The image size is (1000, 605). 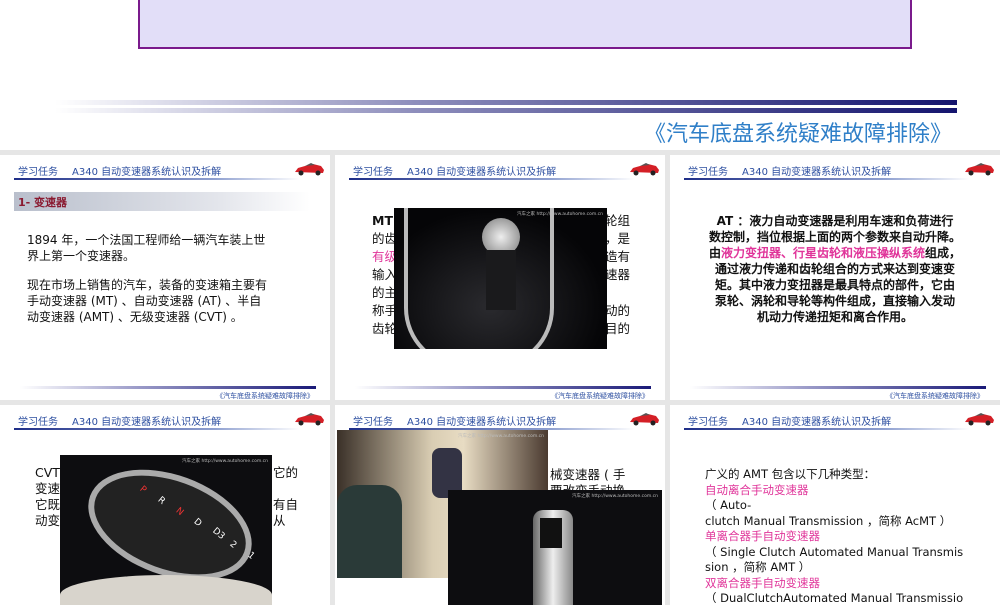 What do you see at coordinates (618, 220) in the screenshot?
I see `mt-text-right: 轮组` at bounding box center [618, 220].